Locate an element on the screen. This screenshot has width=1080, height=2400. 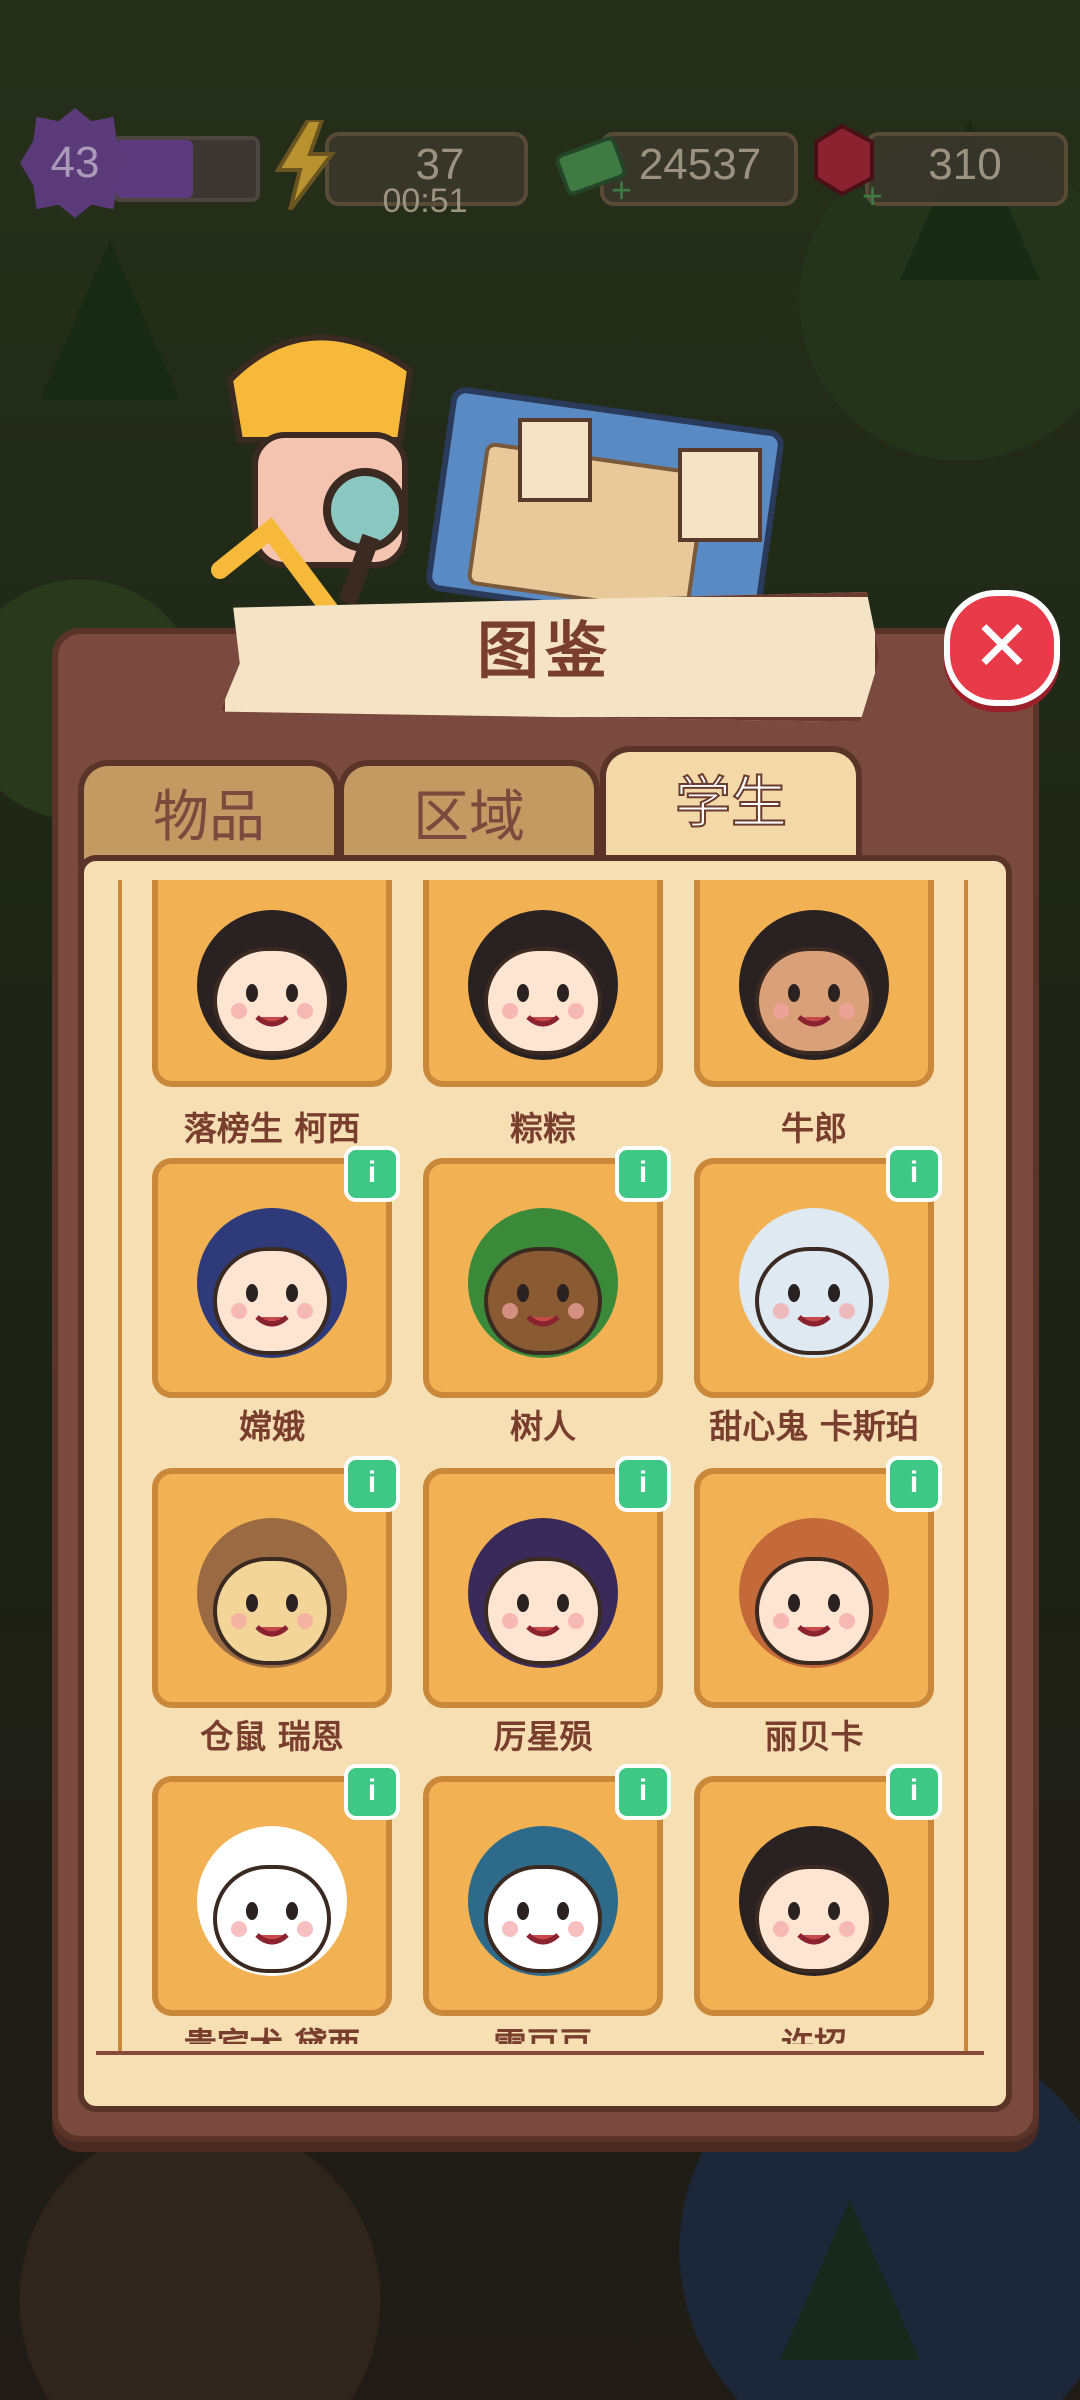
panel-title: 图鉴 is located at coordinates (544, 650).